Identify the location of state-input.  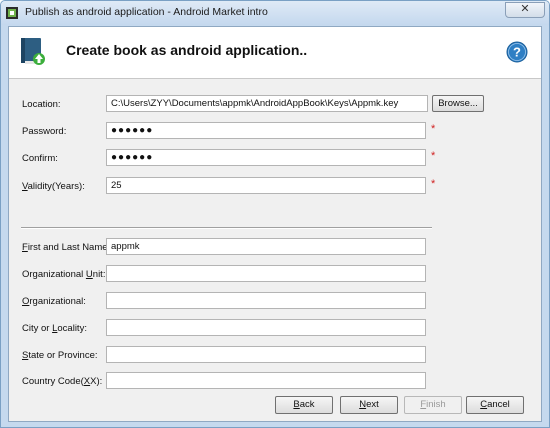
(266, 354).